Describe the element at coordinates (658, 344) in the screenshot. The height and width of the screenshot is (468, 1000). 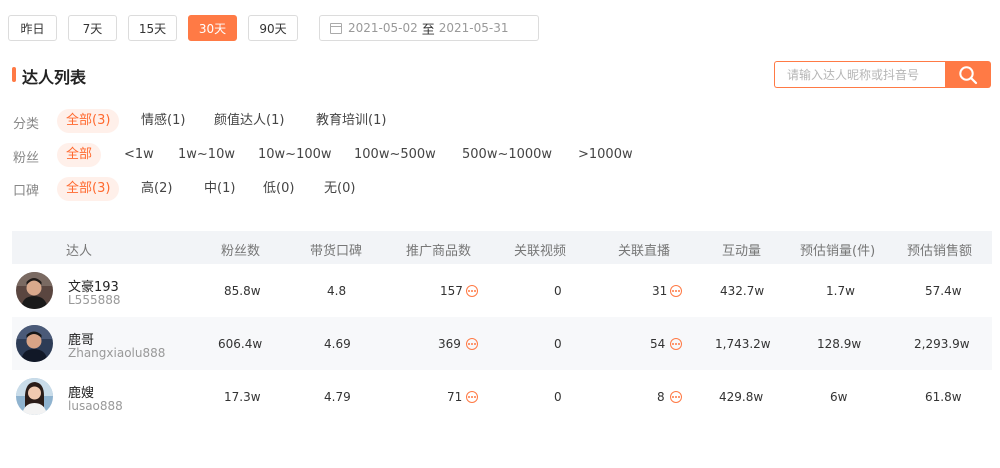
I see `cell-lives: 54` at that location.